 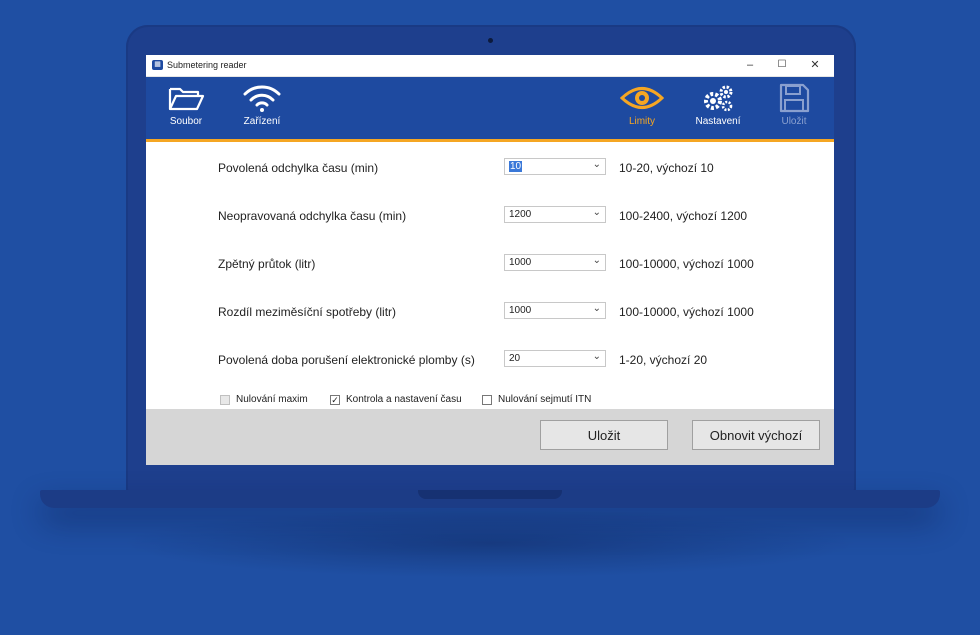 I want to click on checkmark-icon: ✓, so click(x=335, y=399).